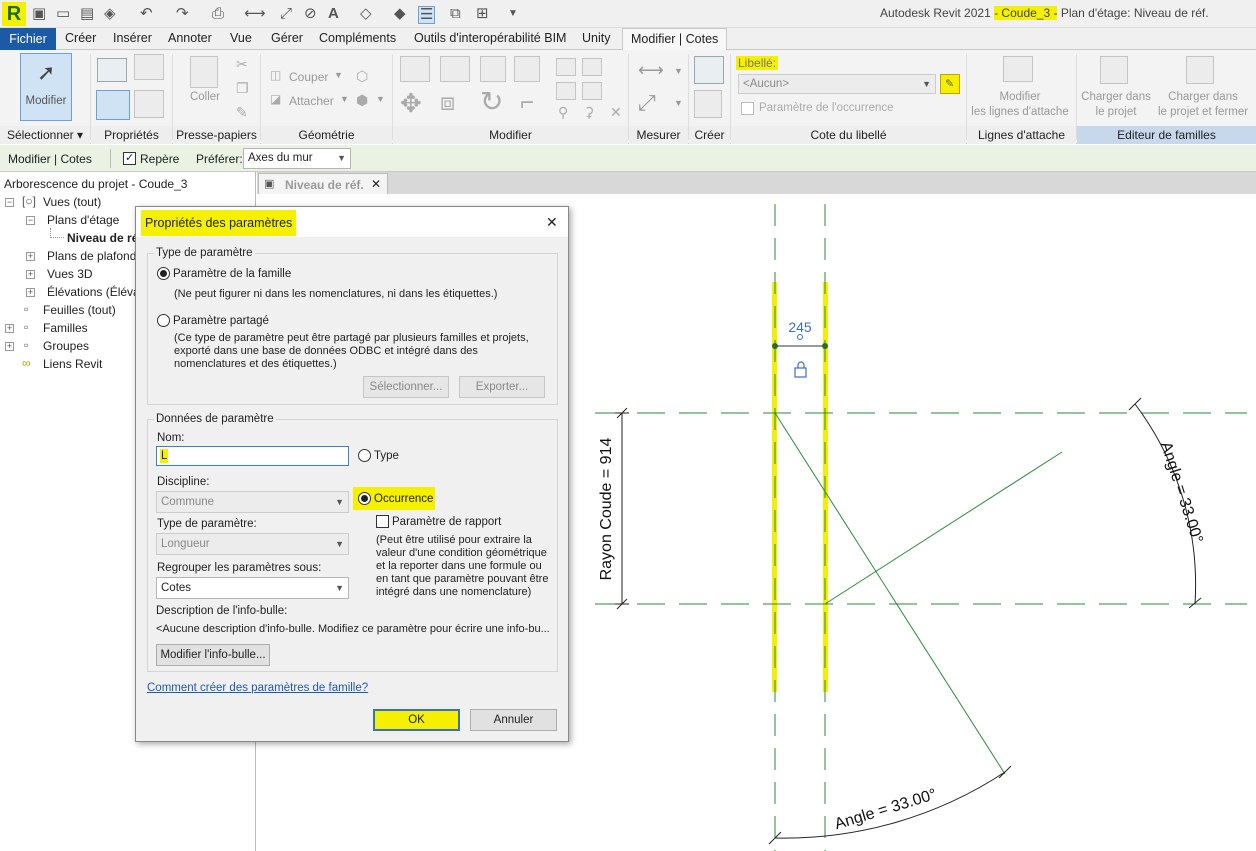 The width and height of the screenshot is (1256, 851). Describe the element at coordinates (66, 346) in the screenshot. I see `tree-item-groupes: Groupes` at that location.